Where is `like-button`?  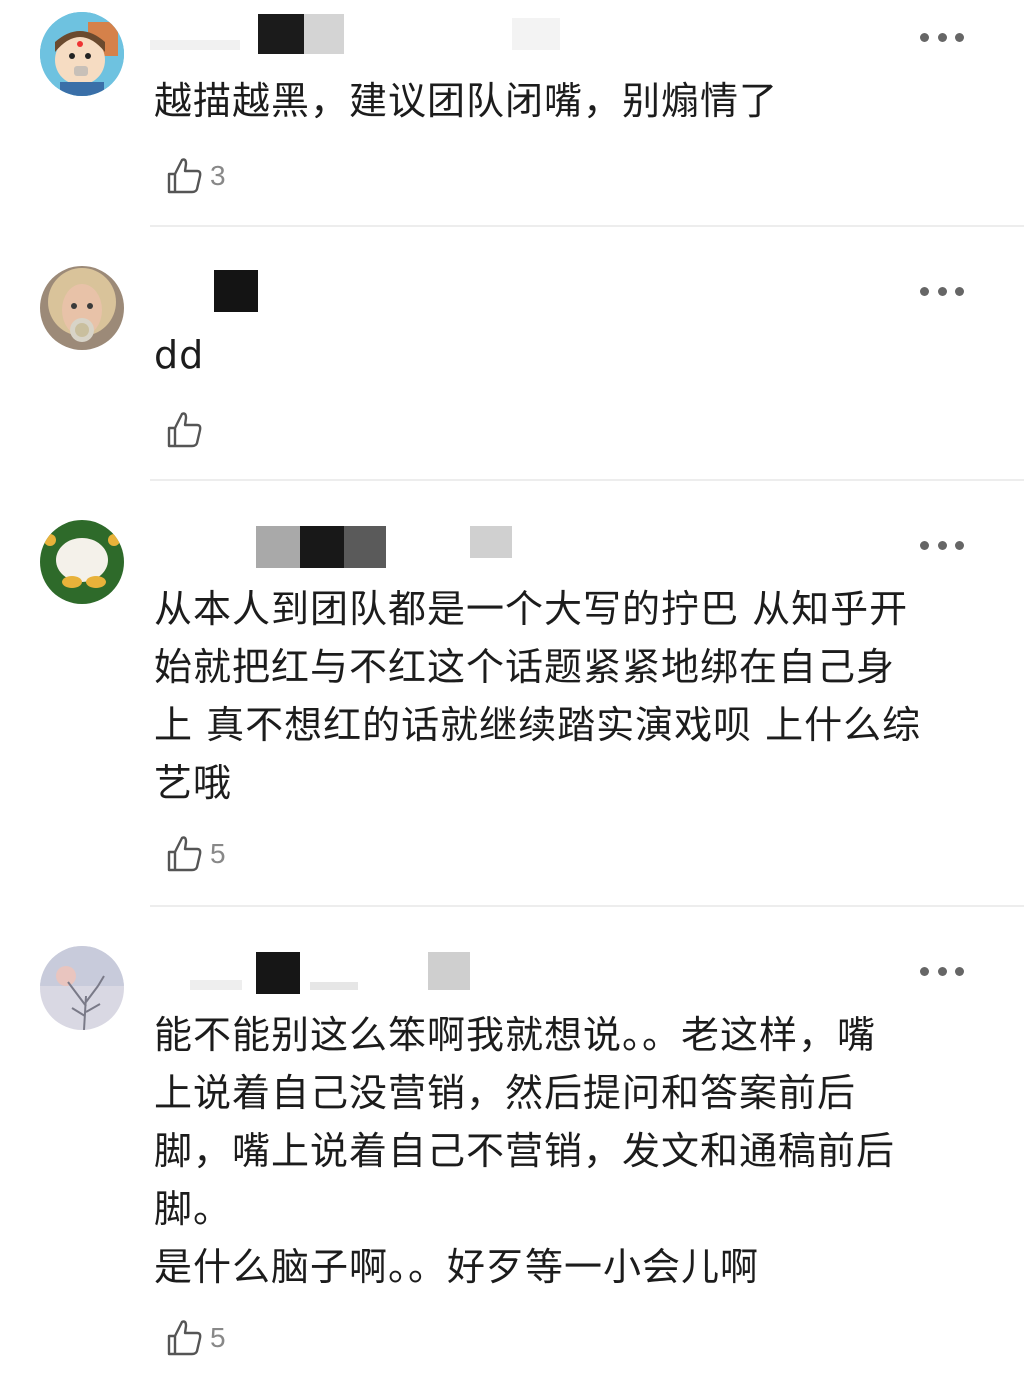
like-button is located at coordinates (187, 430).